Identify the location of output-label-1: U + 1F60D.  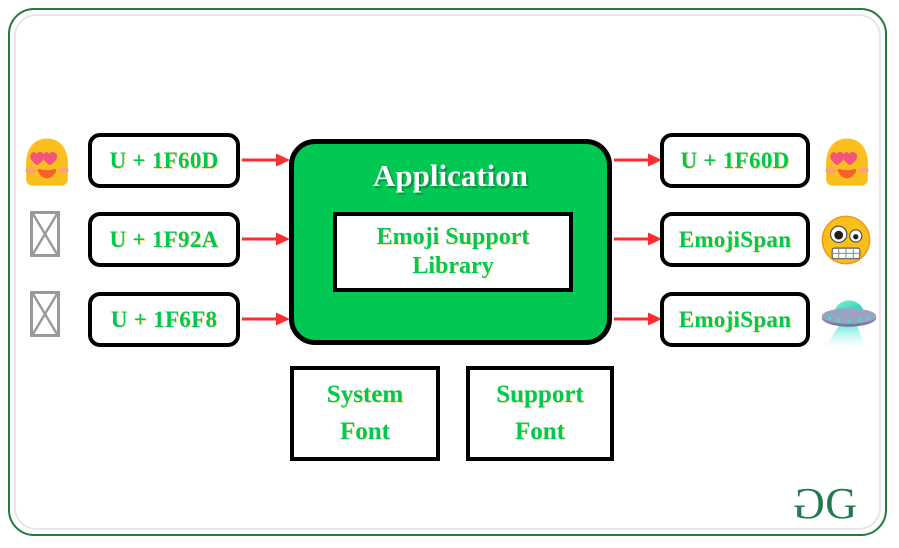
(735, 160).